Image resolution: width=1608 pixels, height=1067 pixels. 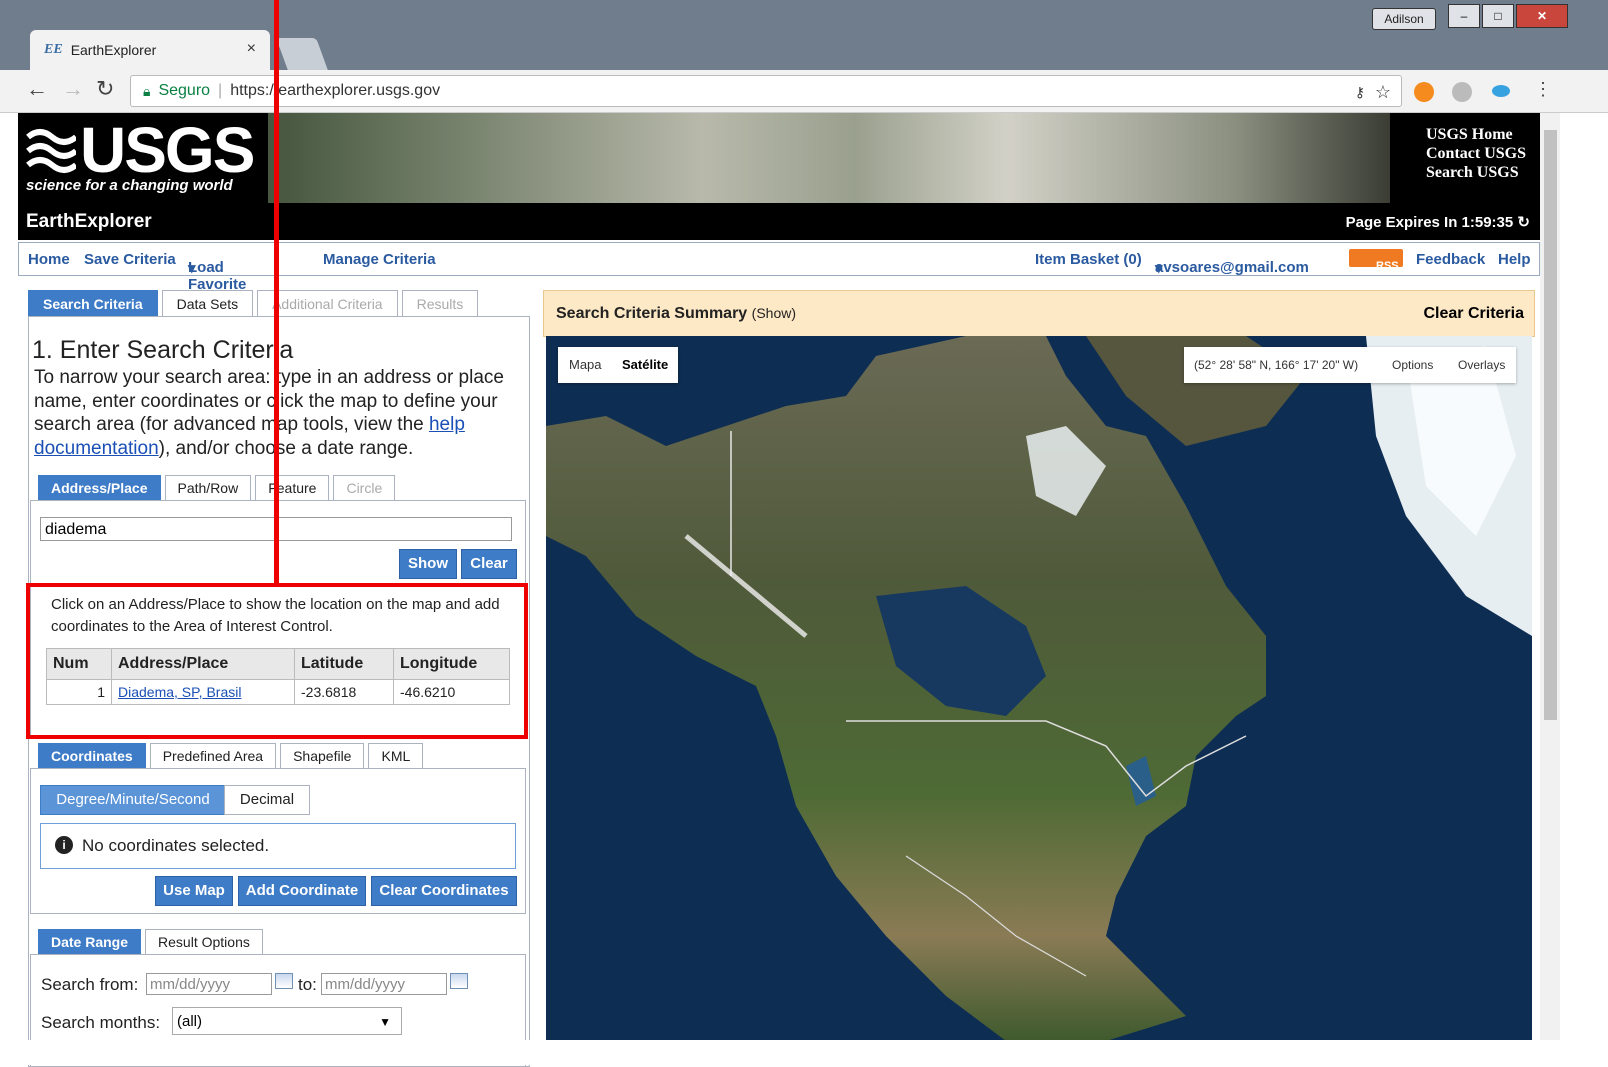 What do you see at coordinates (396, 755) in the screenshot?
I see `tab-kml: KML` at bounding box center [396, 755].